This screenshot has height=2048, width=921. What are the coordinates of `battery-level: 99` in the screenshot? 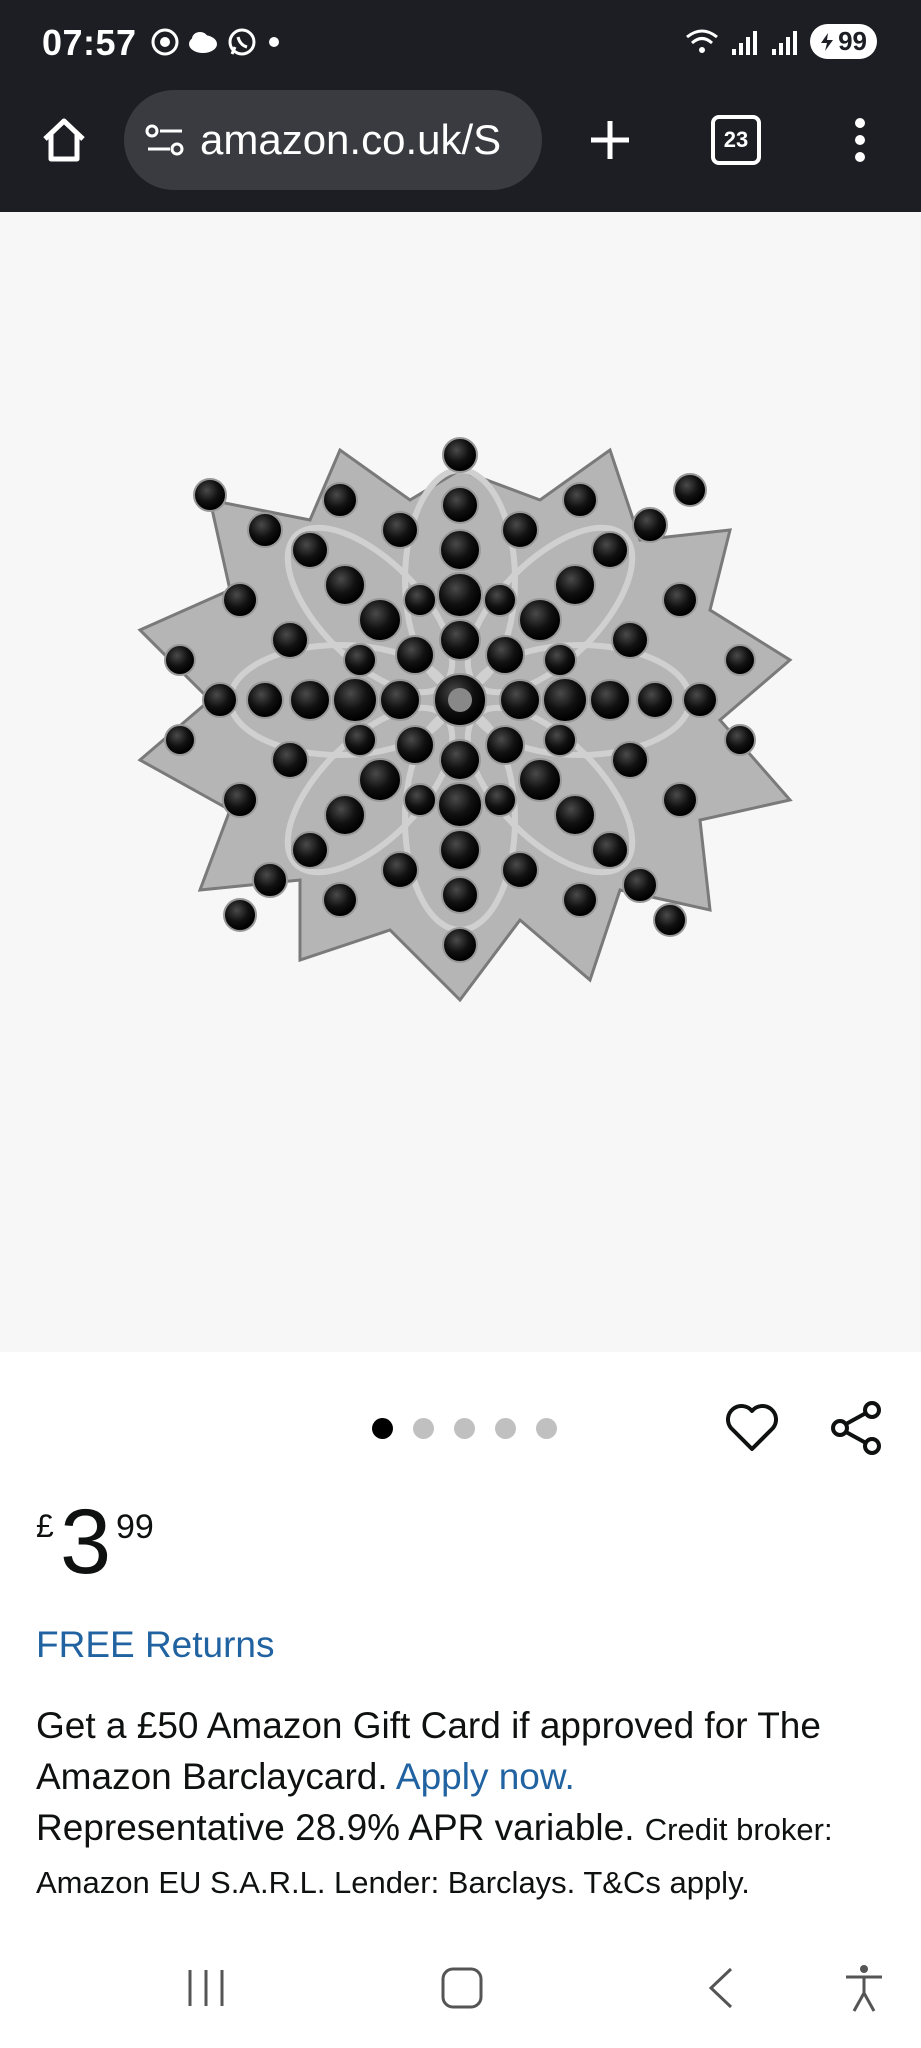 It's located at (852, 41).